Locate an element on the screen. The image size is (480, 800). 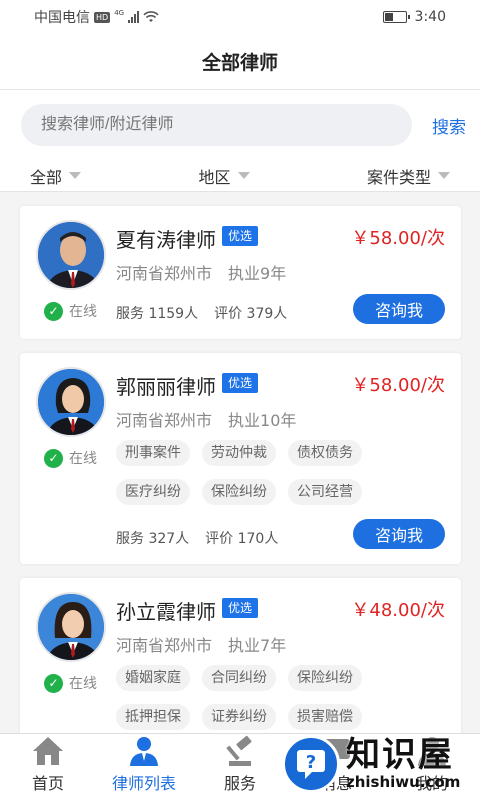
carrier-label: 中国电信 is located at coordinates (62, 18).